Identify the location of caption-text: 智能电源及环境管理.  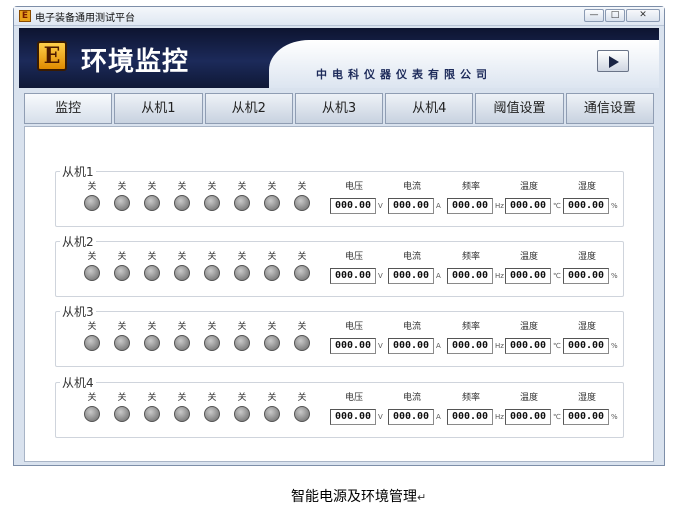
(354, 497).